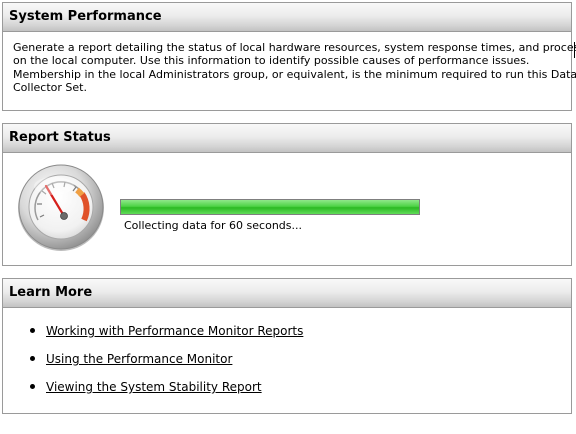 Image resolution: width=576 pixels, height=434 pixels. I want to click on link-using-the-performance-monitor: Using the Performance Monitor, so click(139, 359).